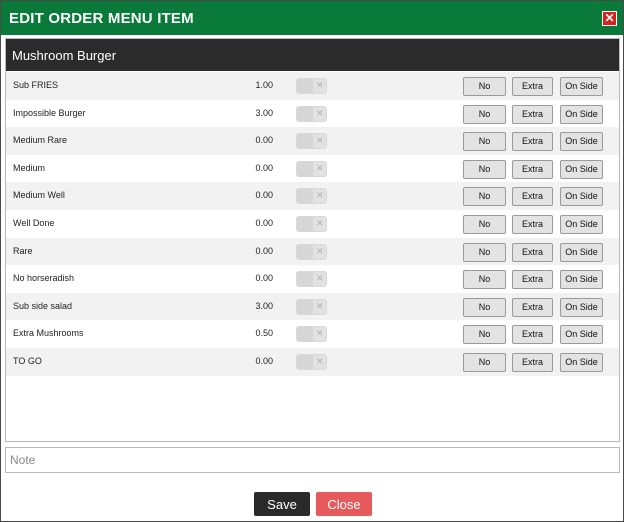 The image size is (624, 522). I want to click on dialog-titlebar: EDIT ORDER MENU ITEM ✕, so click(312, 18).